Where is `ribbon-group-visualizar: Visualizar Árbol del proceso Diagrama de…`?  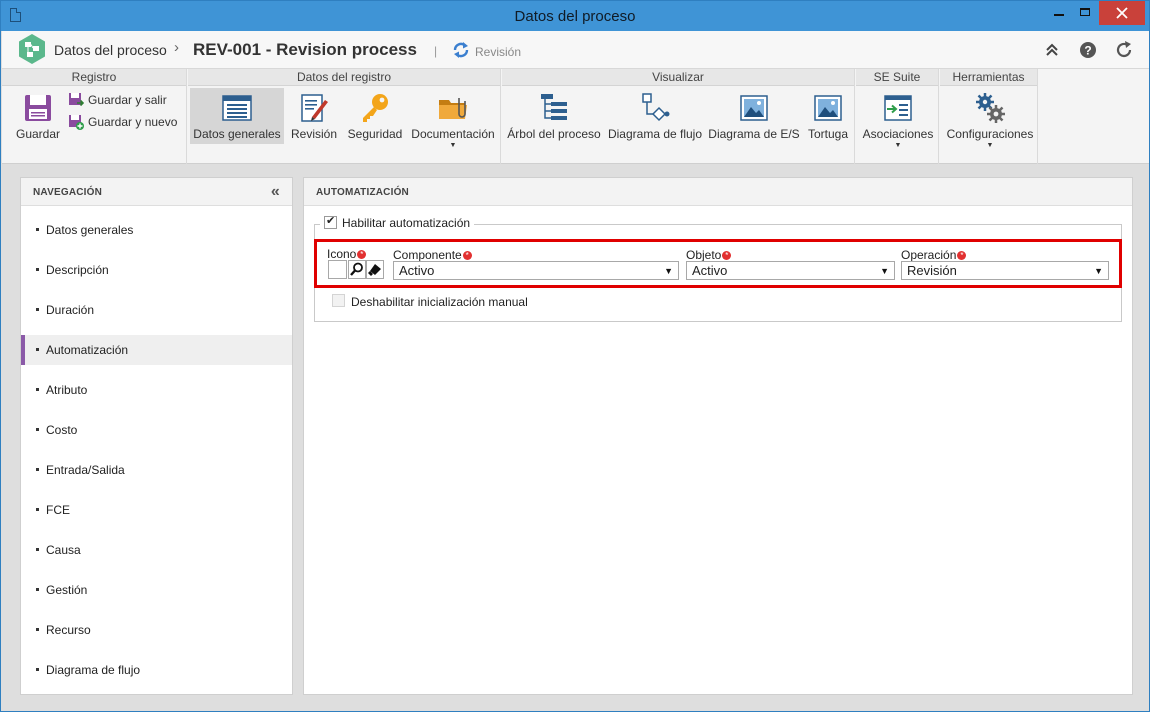
ribbon-group-visualizar: Visualizar Árbol del proceso Diagrama de… is located at coordinates (678, 116).